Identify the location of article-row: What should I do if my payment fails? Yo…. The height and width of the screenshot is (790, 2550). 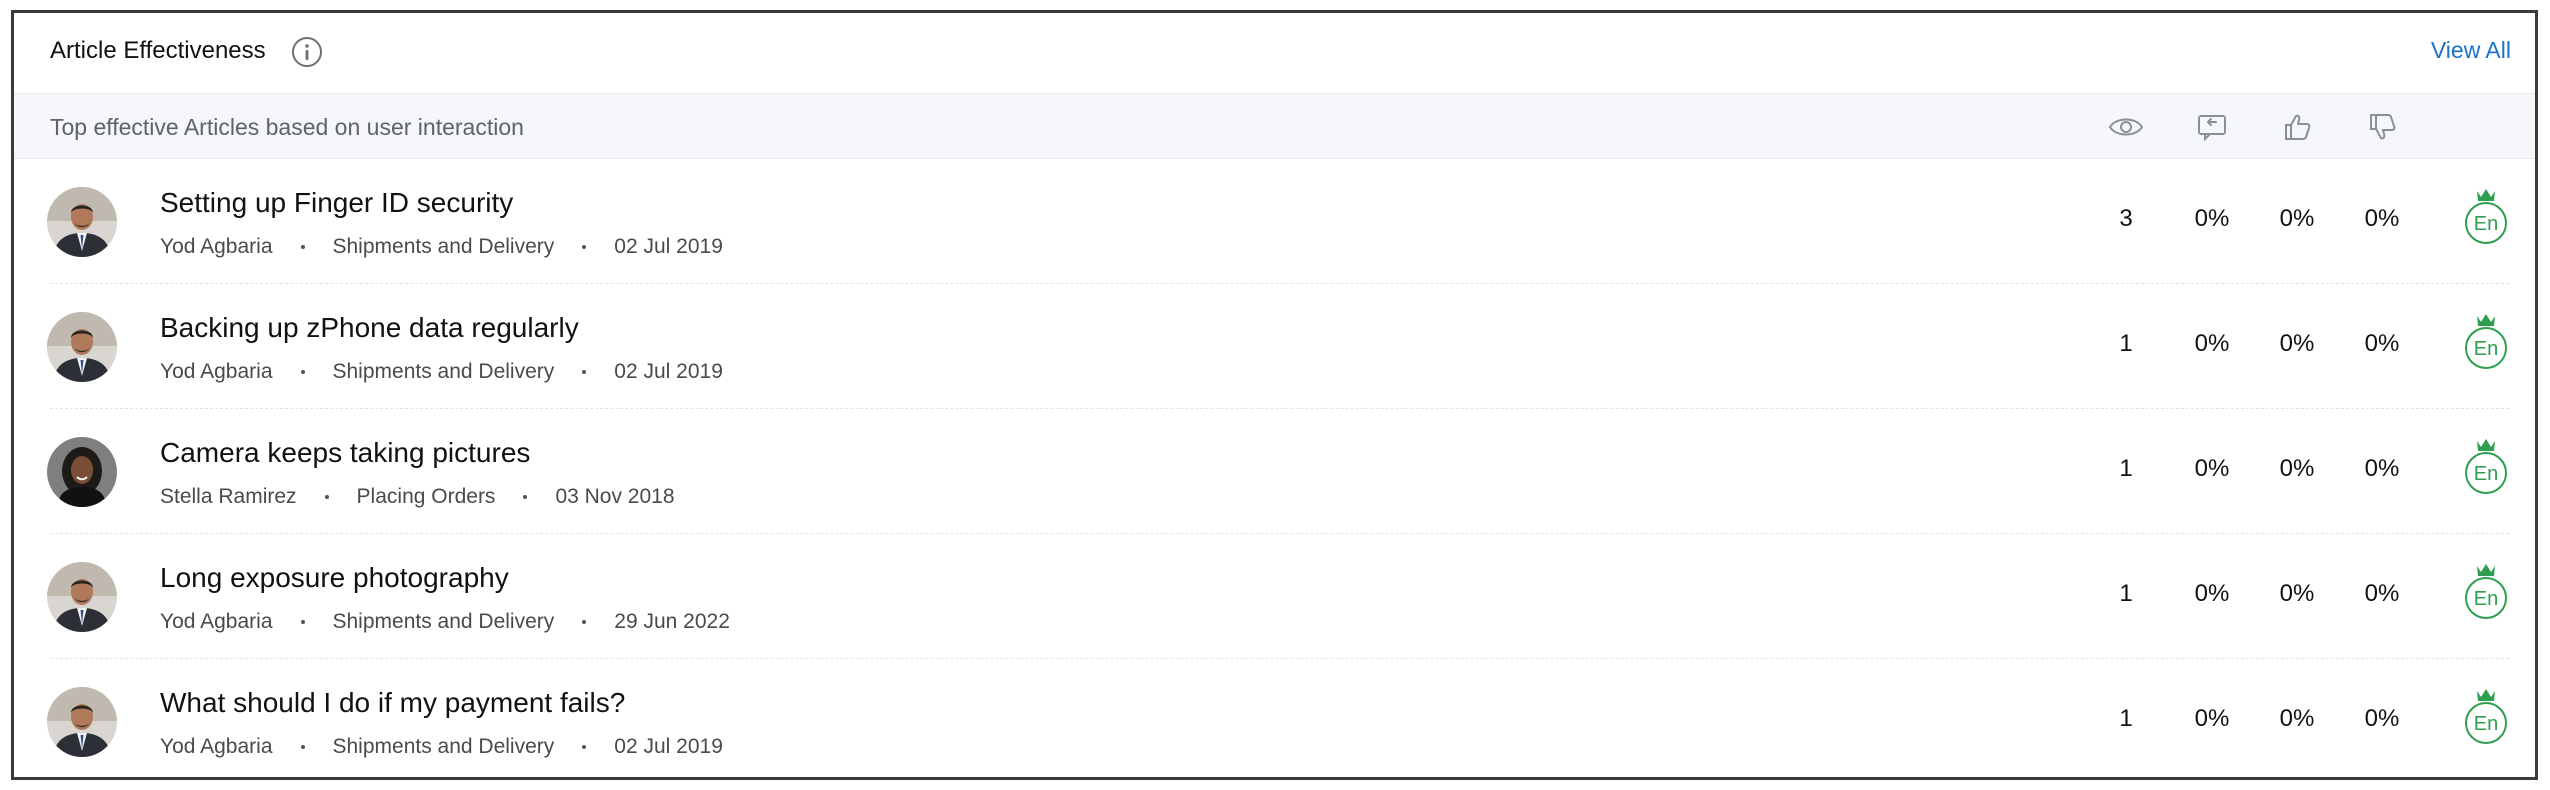
(1274, 718).